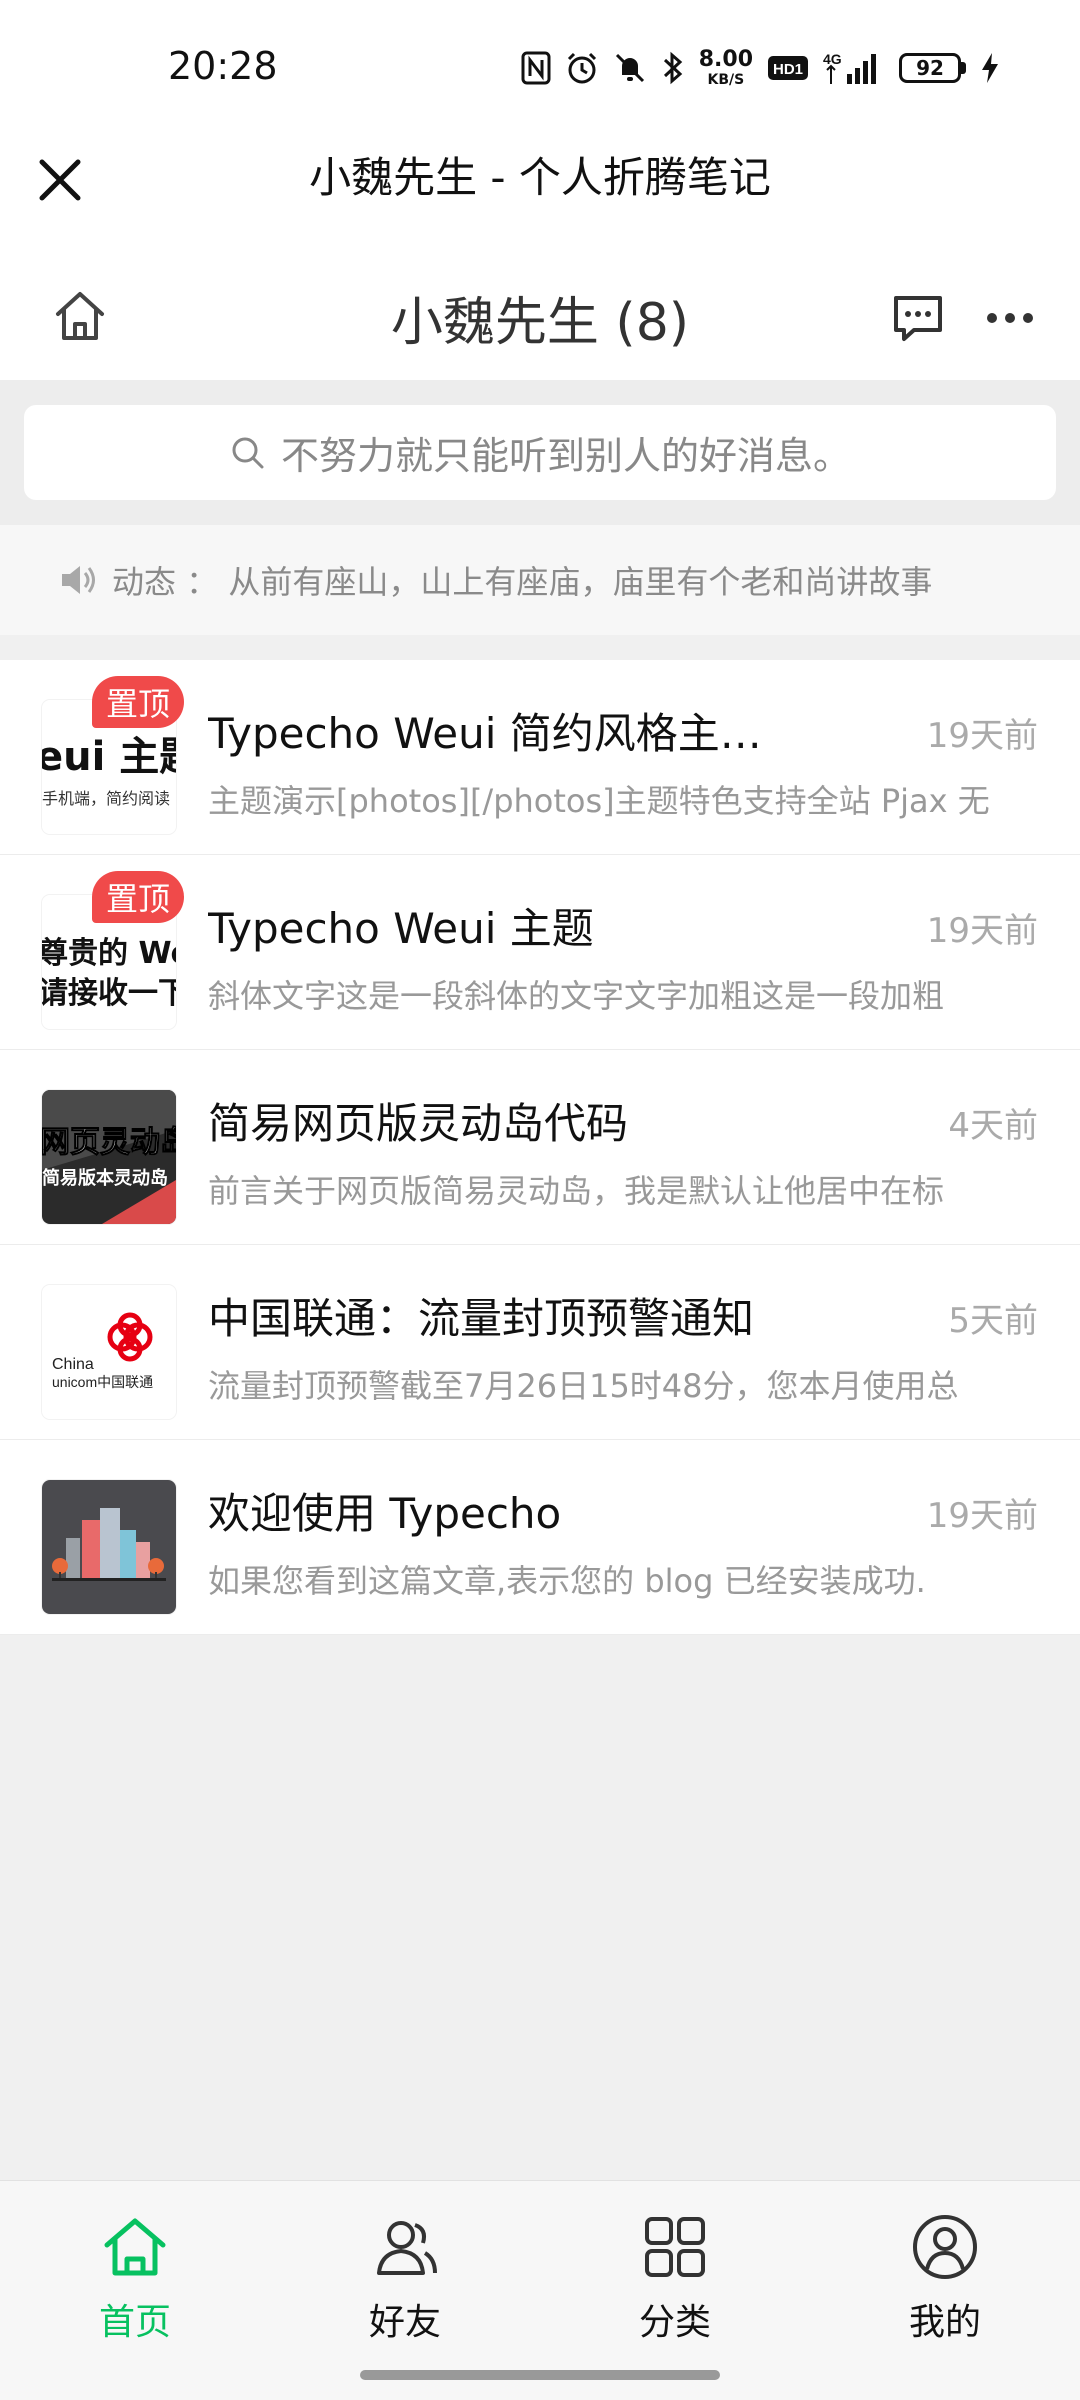 The height and width of the screenshot is (2400, 1080). What do you see at coordinates (726, 80) in the screenshot?
I see `net-speed-unit: KB/S` at bounding box center [726, 80].